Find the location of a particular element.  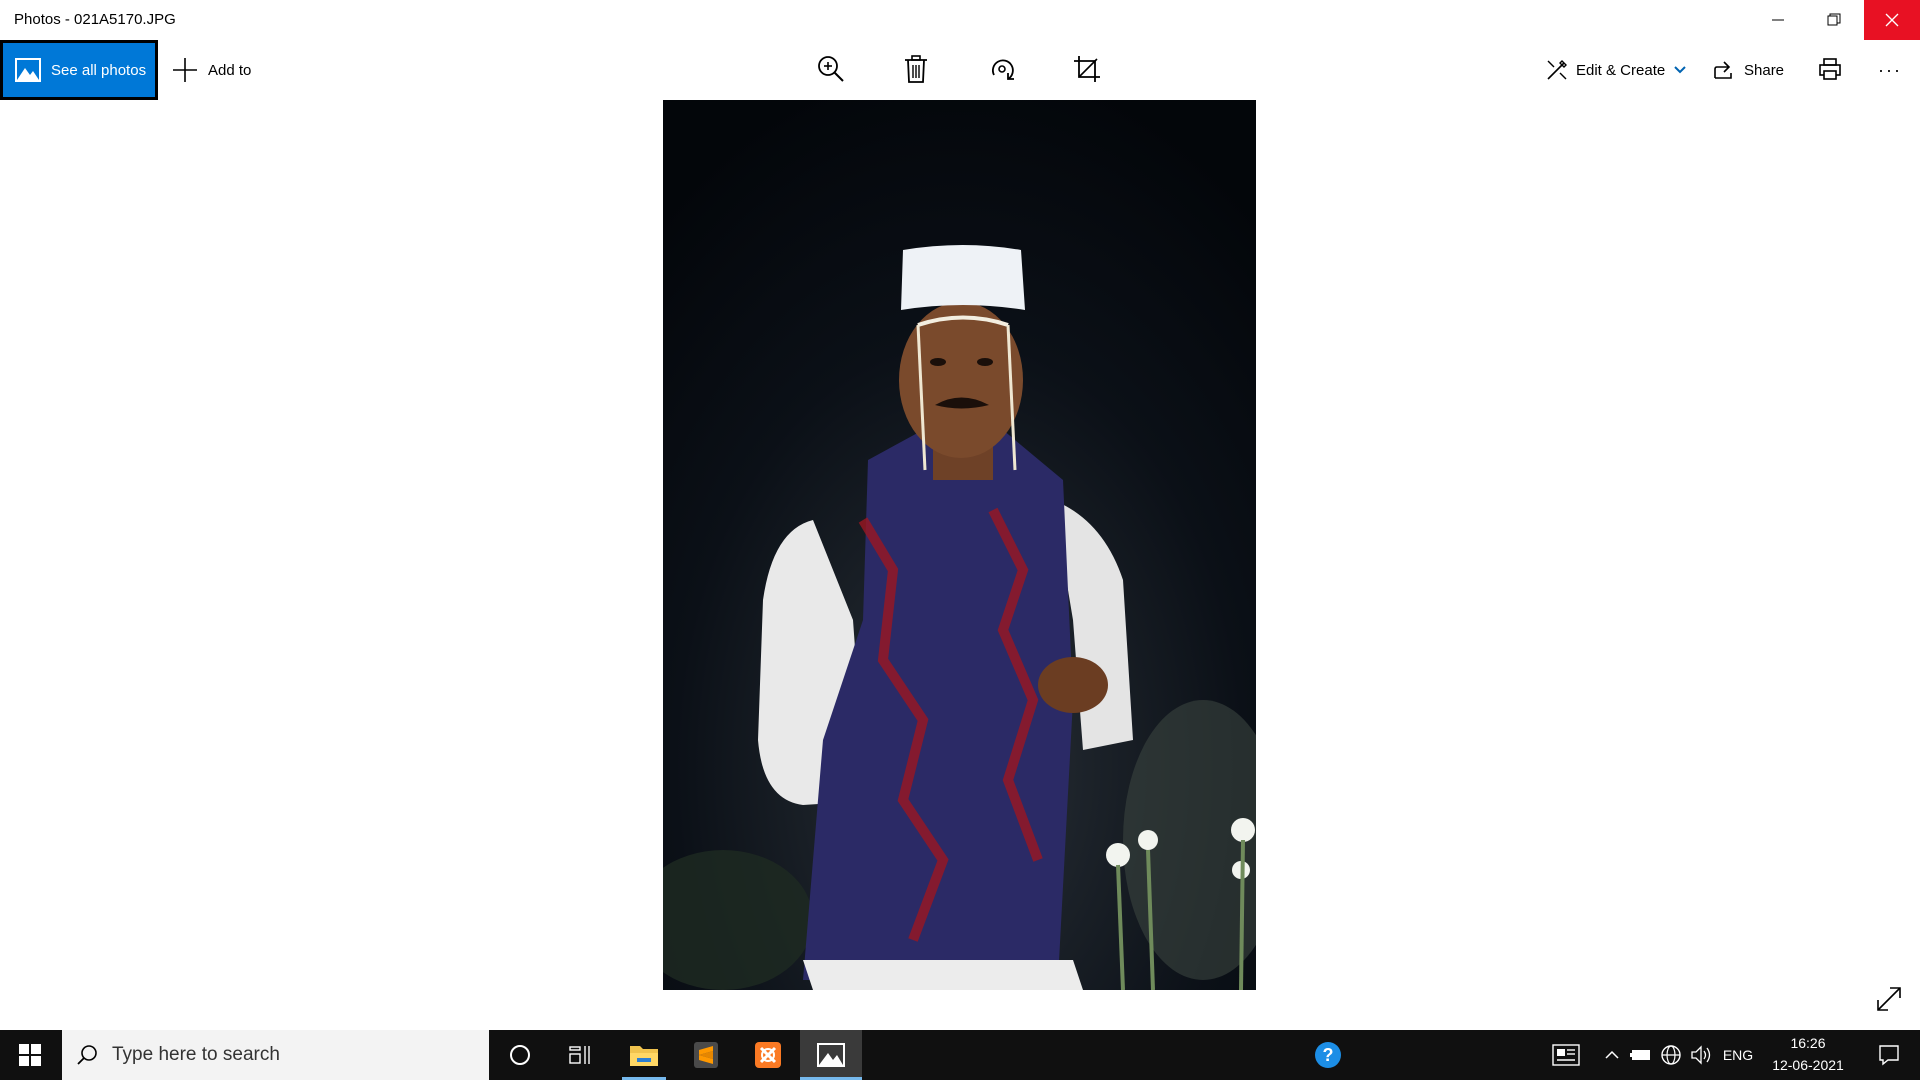

battery-icon is located at coordinates (1640, 1055).